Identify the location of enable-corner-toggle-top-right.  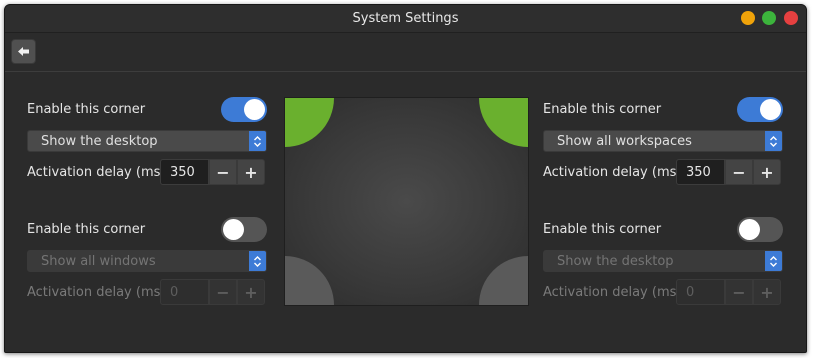
(760, 109).